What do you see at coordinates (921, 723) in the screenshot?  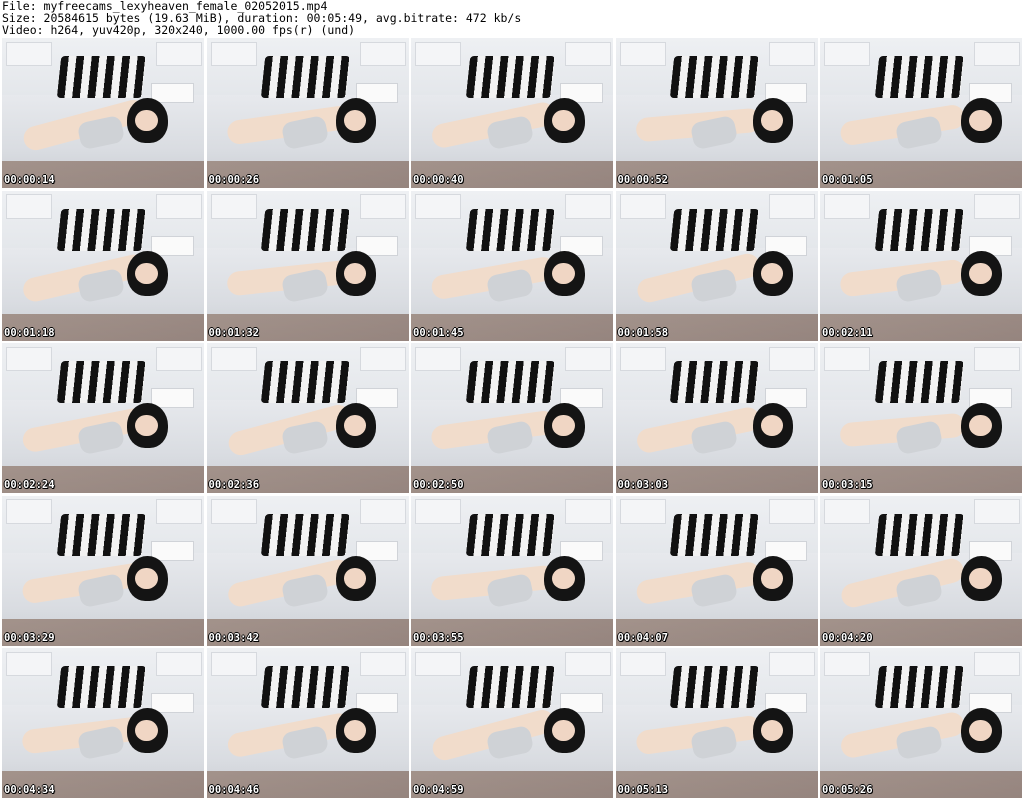 I see `video-thumbnail: 00:05:26` at bounding box center [921, 723].